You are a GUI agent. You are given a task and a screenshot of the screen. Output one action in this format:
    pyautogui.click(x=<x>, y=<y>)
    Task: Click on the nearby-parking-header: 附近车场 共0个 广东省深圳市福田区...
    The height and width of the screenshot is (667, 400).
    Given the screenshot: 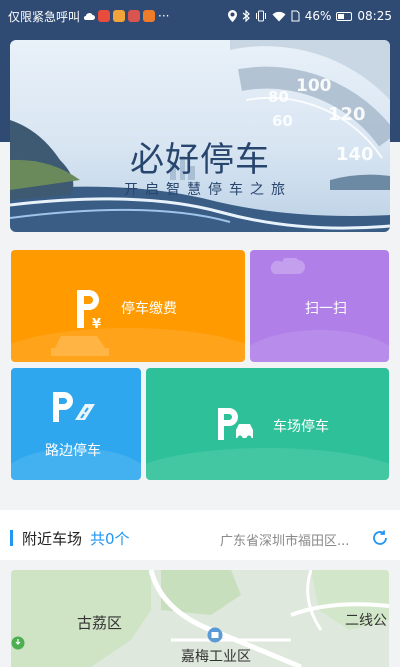 What is the action you would take?
    pyautogui.click(x=200, y=535)
    